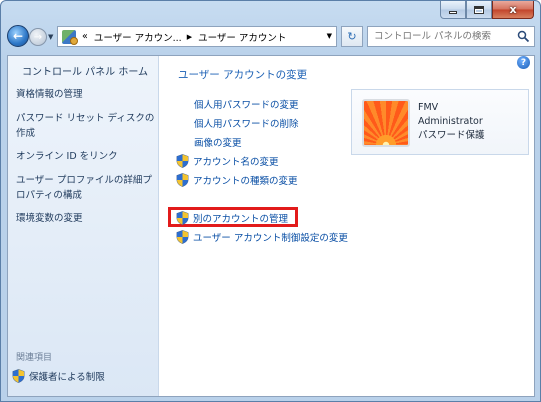  What do you see at coordinates (242, 37) in the screenshot?
I see `breadcrumb-user-accounts: ユーザー アカウント` at bounding box center [242, 37].